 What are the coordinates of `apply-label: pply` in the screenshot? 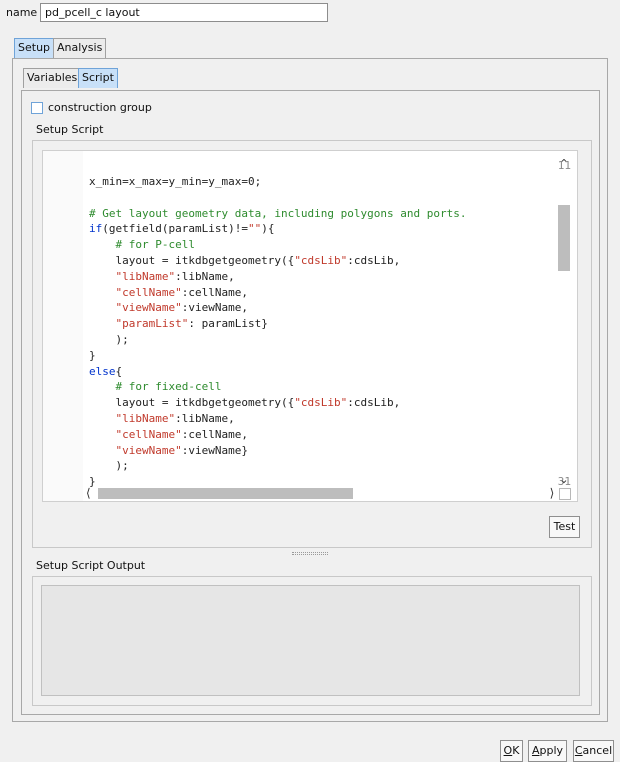 It's located at (551, 750).